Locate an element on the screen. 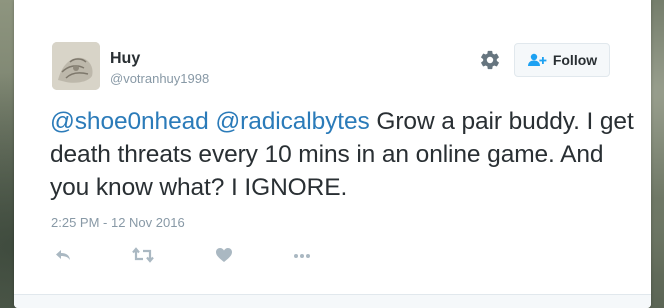 The height and width of the screenshot is (308, 664). user-name: Huy is located at coordinates (125, 59).